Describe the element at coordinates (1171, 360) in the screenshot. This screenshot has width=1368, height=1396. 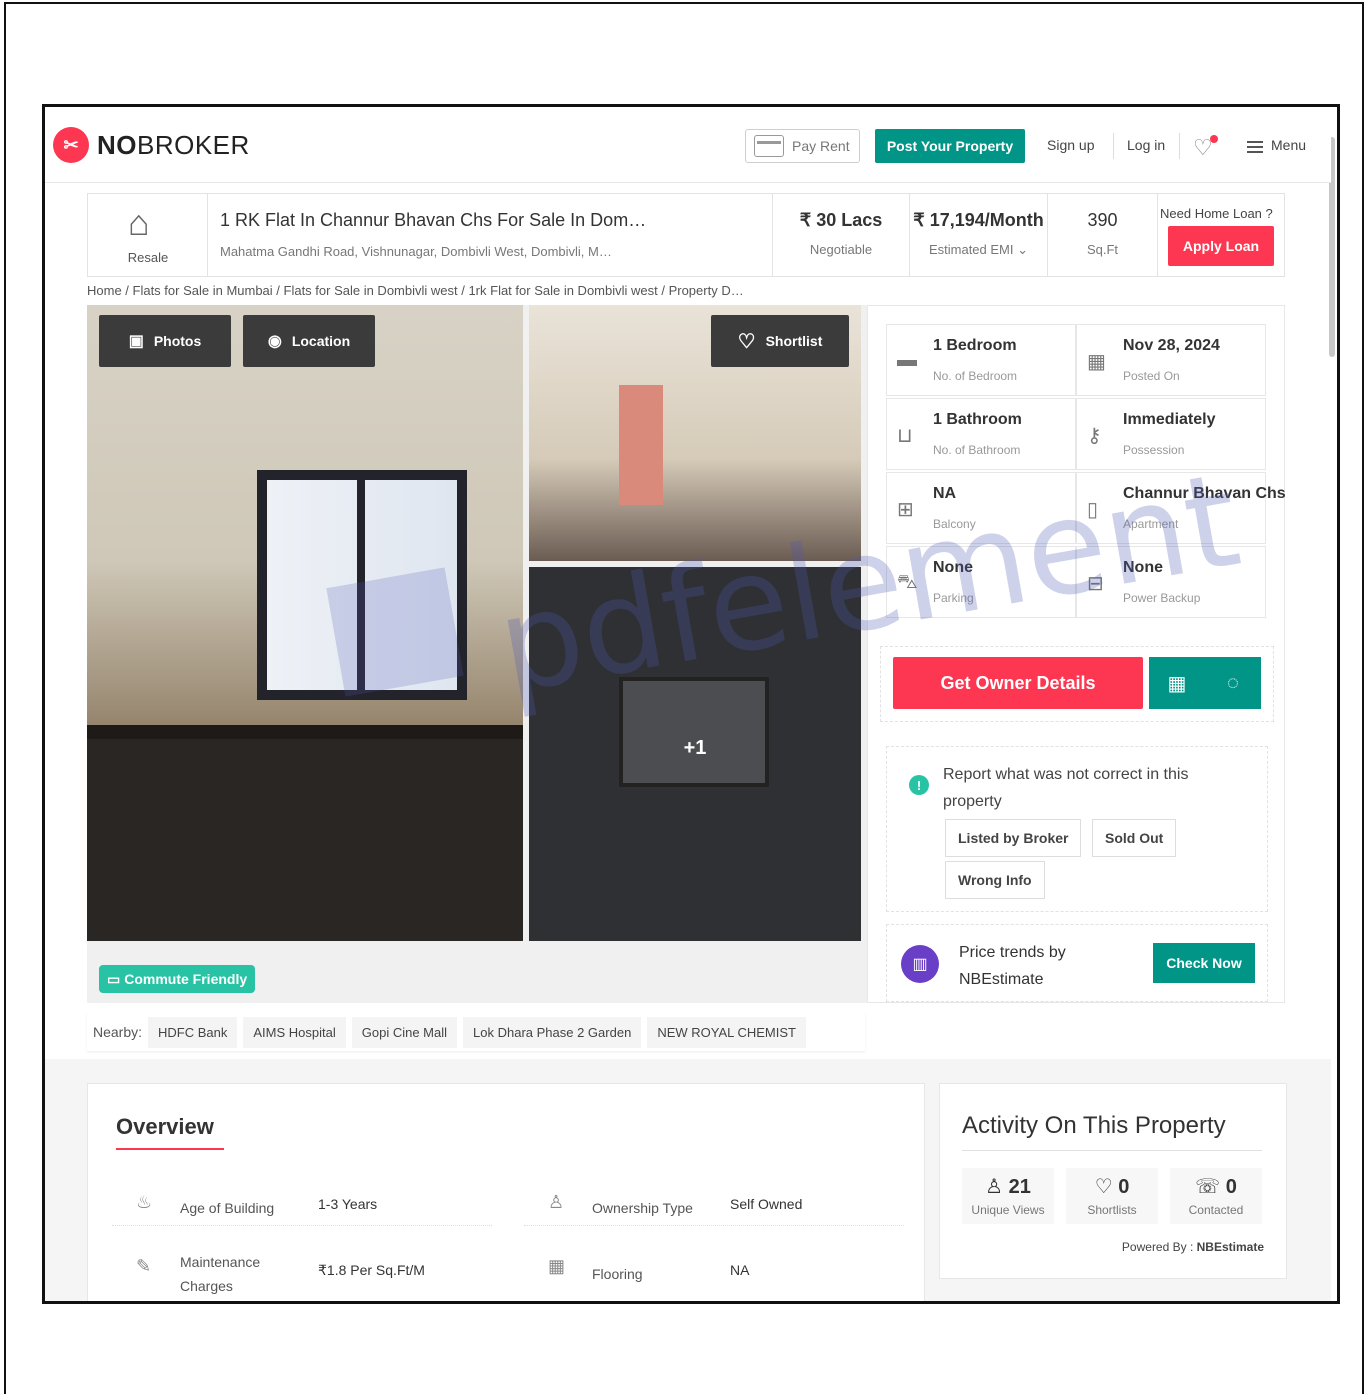
I see `detail-posted-on: ▦ Nov 28, 2024 Posted On` at that location.